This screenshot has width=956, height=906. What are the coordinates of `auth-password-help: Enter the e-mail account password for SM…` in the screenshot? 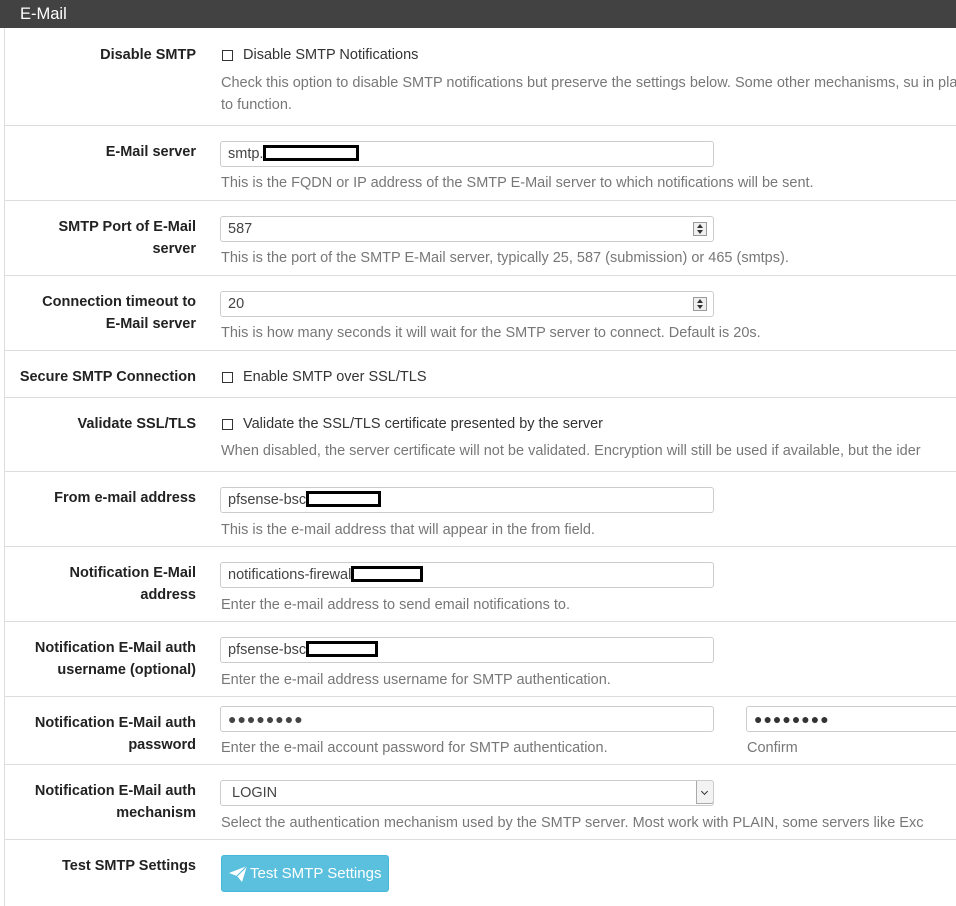 It's located at (414, 748).